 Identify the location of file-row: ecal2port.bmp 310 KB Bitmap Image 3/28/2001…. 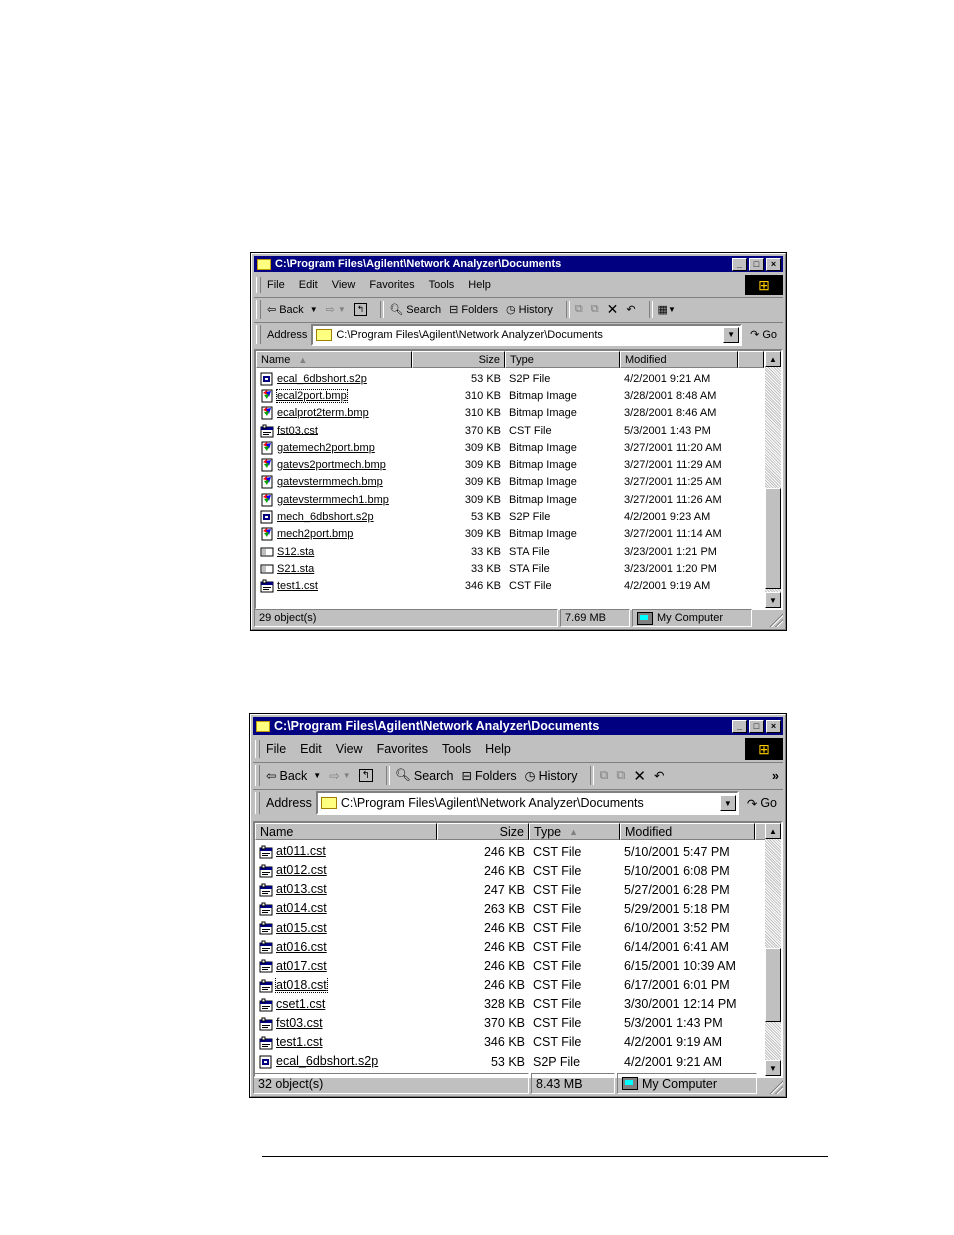
(497, 395).